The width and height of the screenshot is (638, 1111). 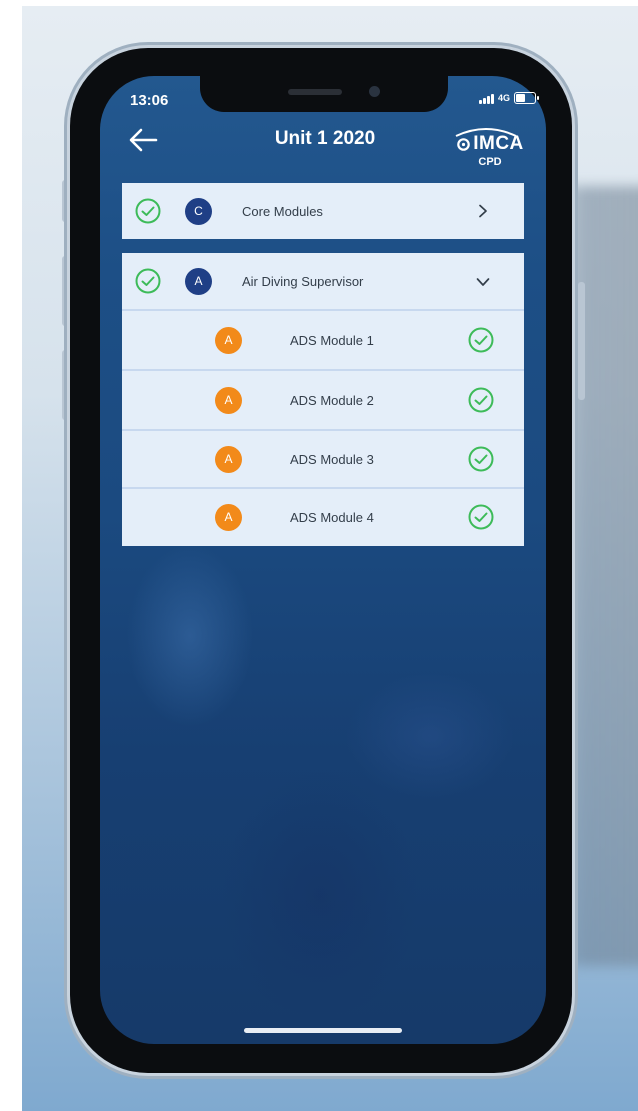 I want to click on volume-down-button, so click(x=65, y=385).